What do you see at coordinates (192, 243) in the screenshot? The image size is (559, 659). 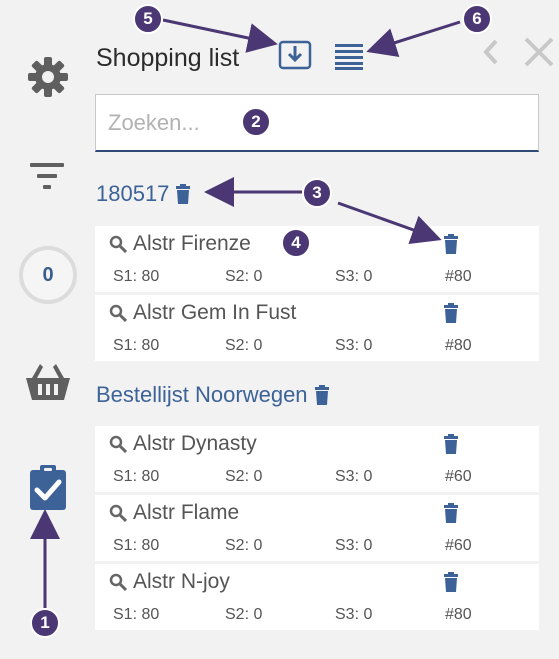 I see `item-name-label: Alstr Firenze` at bounding box center [192, 243].